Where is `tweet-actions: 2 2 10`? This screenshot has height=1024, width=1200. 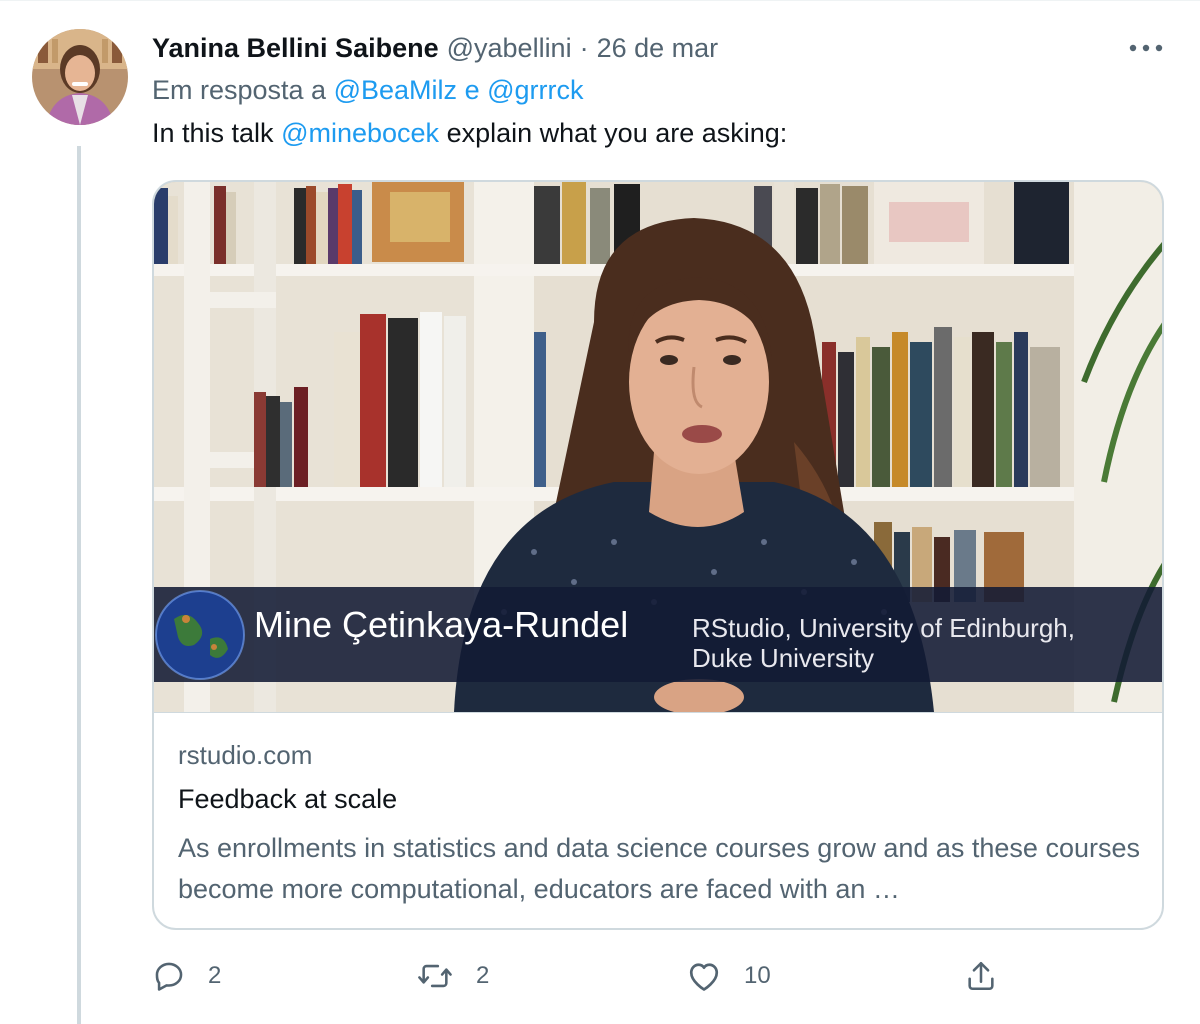
tweet-actions: 2 2 10 is located at coordinates (582, 976).